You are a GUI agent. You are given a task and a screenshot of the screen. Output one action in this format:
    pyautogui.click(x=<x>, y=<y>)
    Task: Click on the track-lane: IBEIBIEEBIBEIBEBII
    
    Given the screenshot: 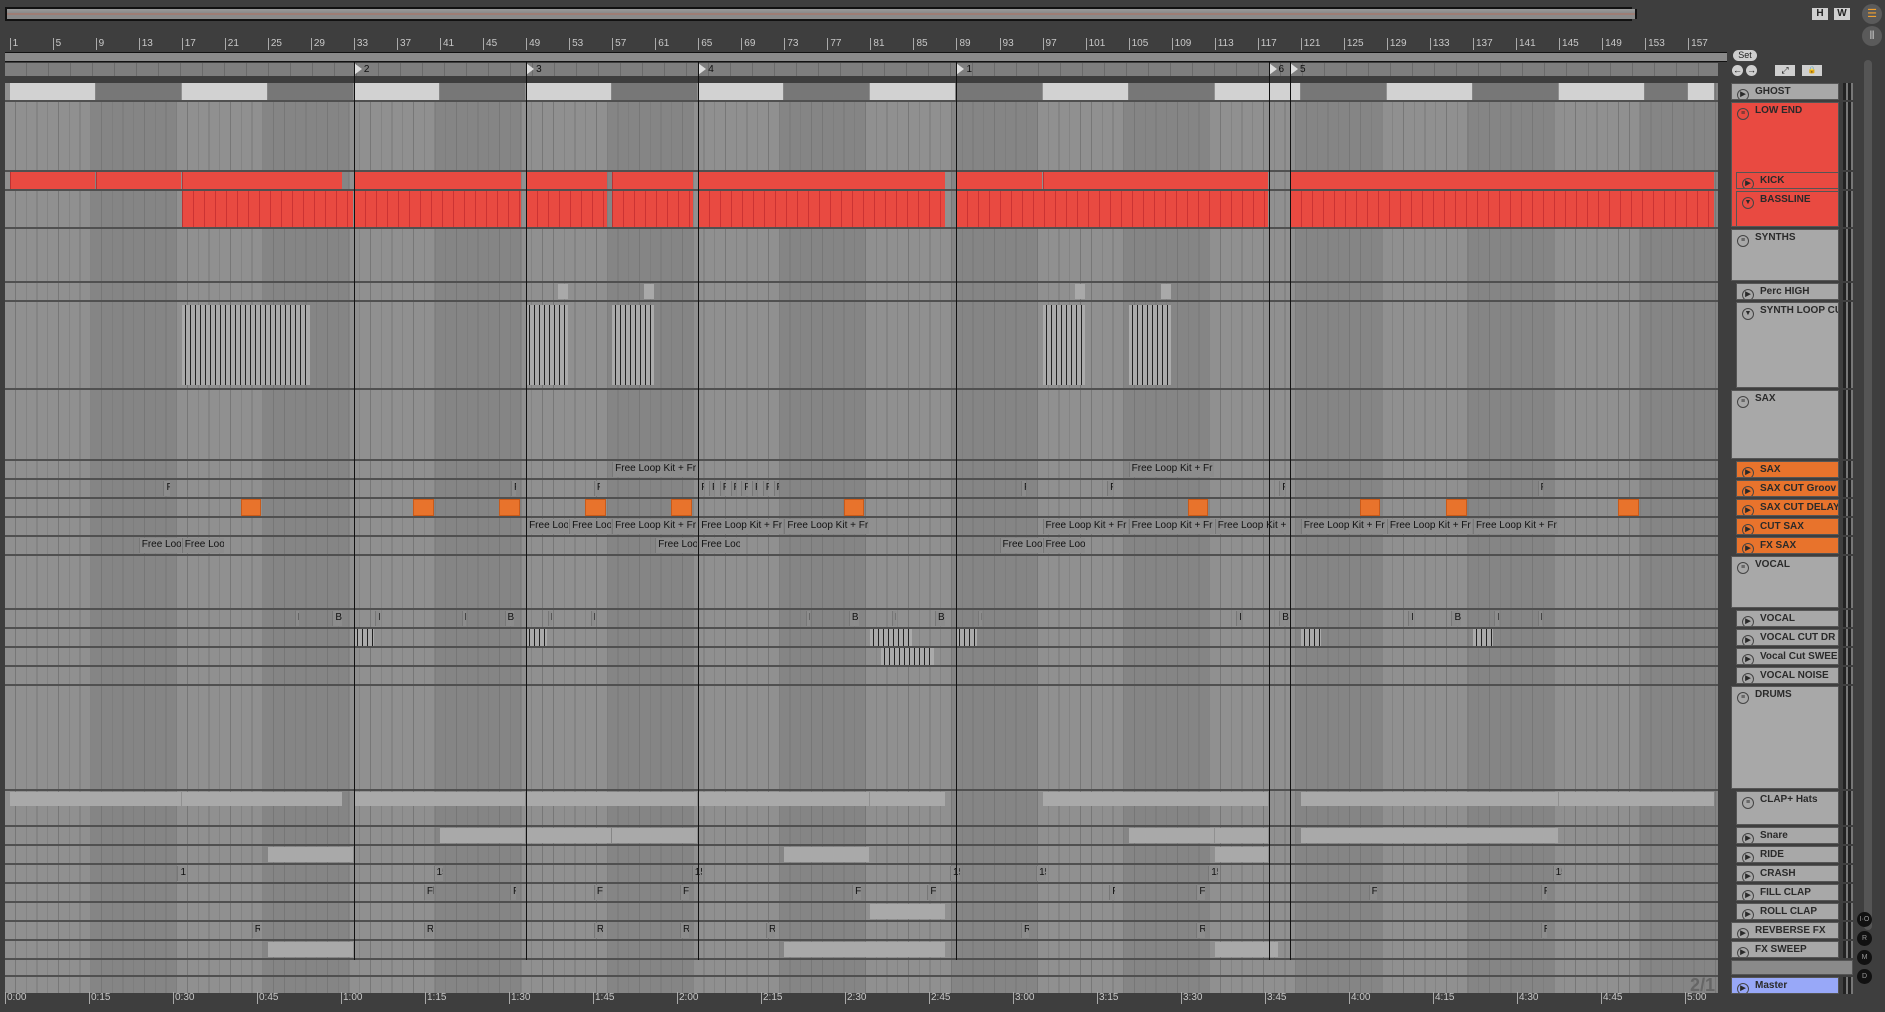 What is the action you would take?
    pyautogui.click(x=861, y=618)
    